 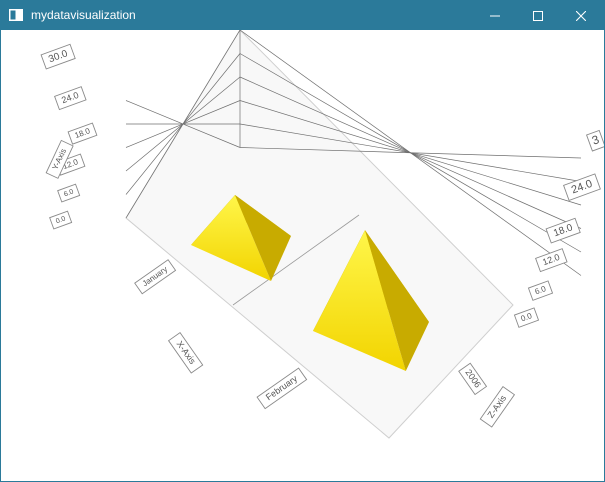 I want to click on y-tick-left-0: 0.0, so click(x=61, y=220).